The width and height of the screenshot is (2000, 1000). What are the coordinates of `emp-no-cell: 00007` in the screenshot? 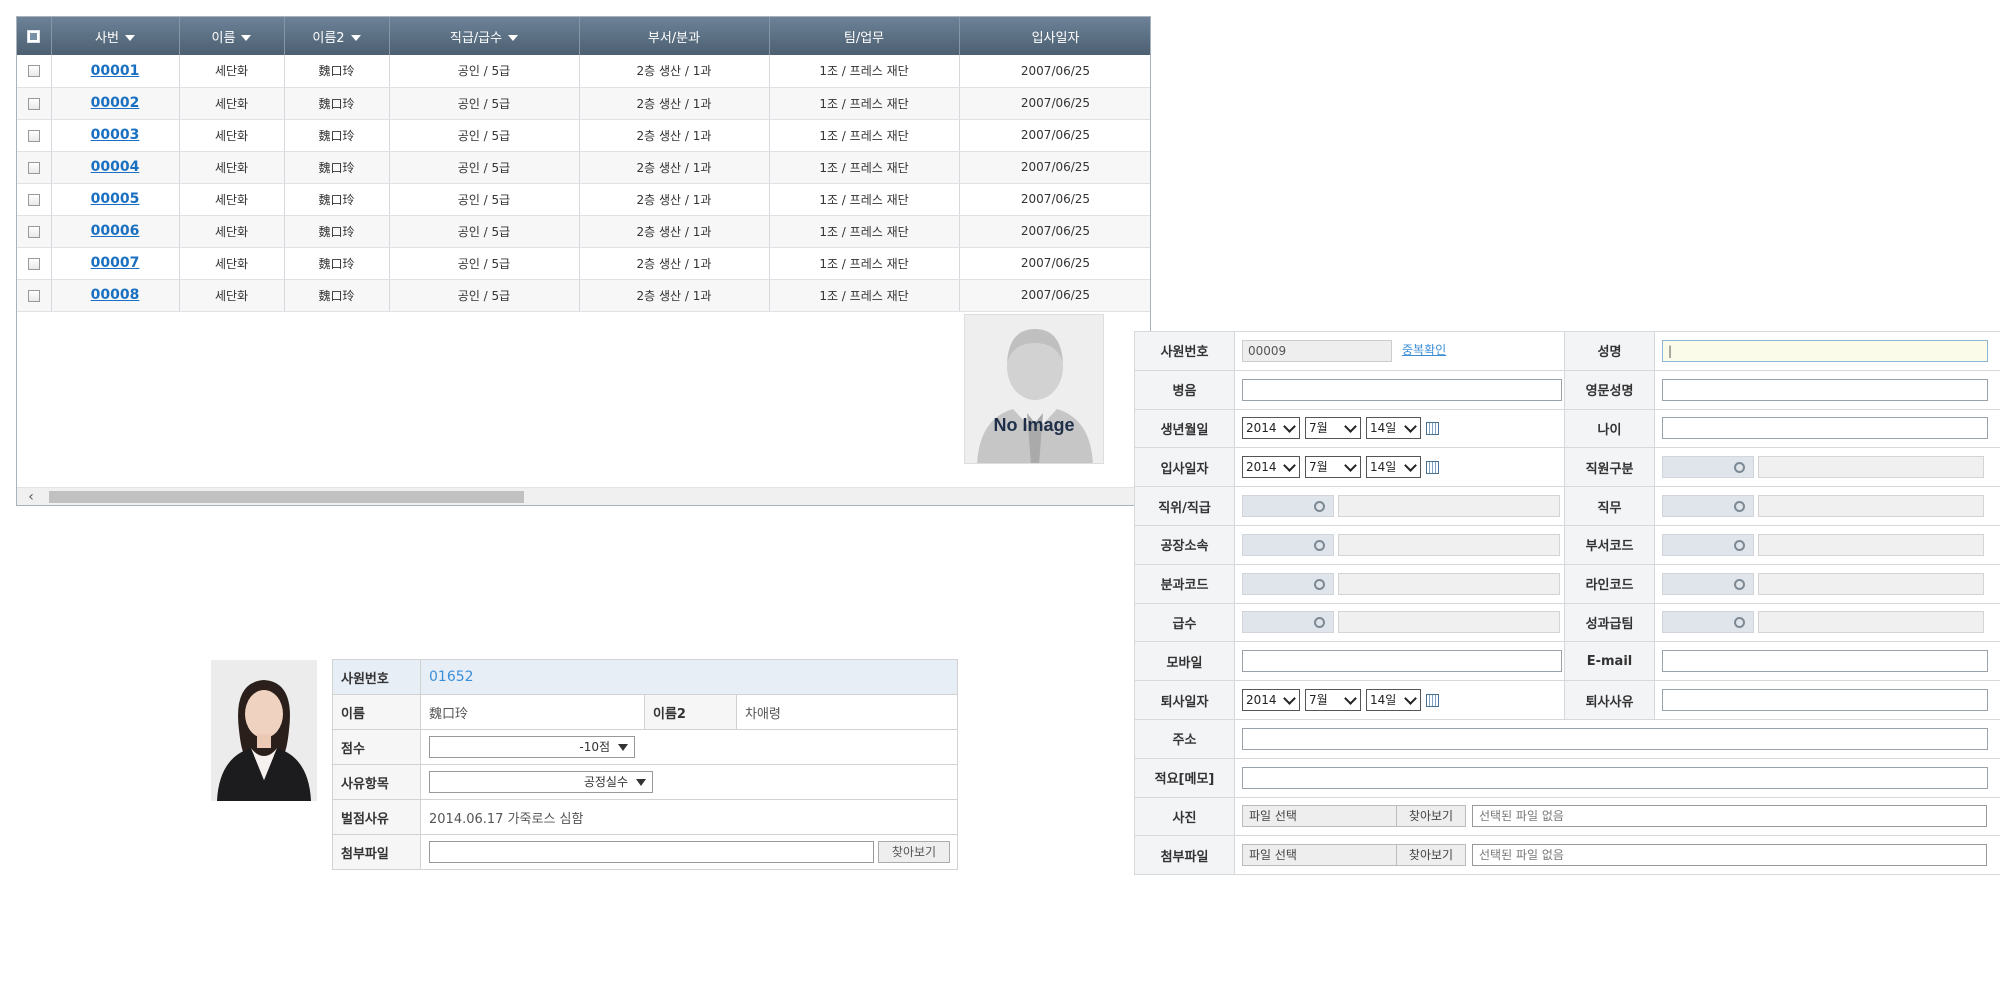 It's located at (115, 263).